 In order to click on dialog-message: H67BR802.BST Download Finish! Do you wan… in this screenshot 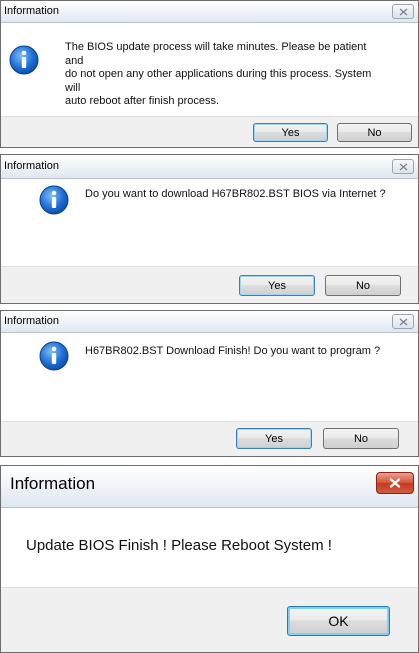, I will do `click(233, 351)`.